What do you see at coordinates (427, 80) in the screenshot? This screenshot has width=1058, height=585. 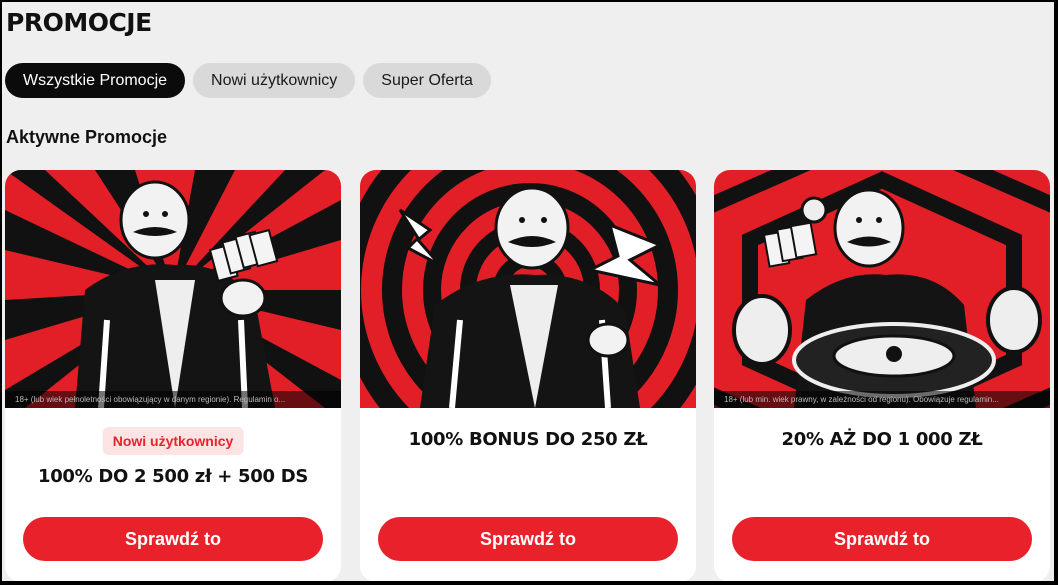 I see `tab-super-offer: Super Oferta` at bounding box center [427, 80].